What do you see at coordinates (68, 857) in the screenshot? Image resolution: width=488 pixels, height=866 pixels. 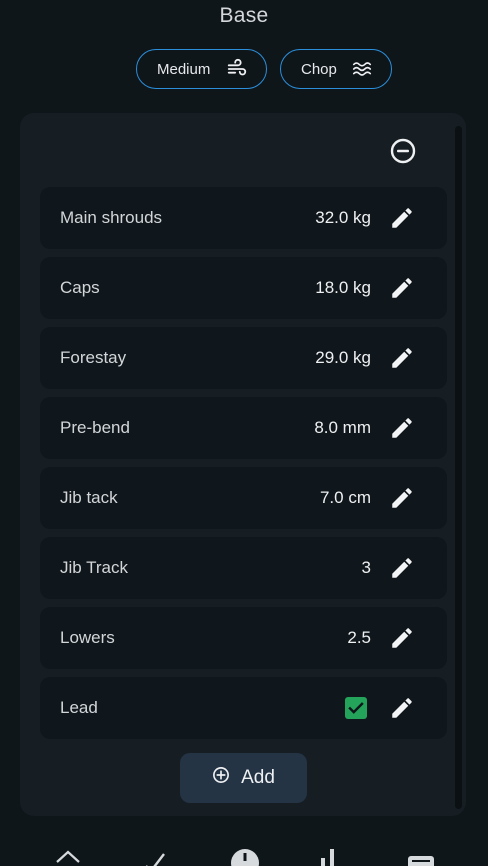 I see `home-icon` at bounding box center [68, 857].